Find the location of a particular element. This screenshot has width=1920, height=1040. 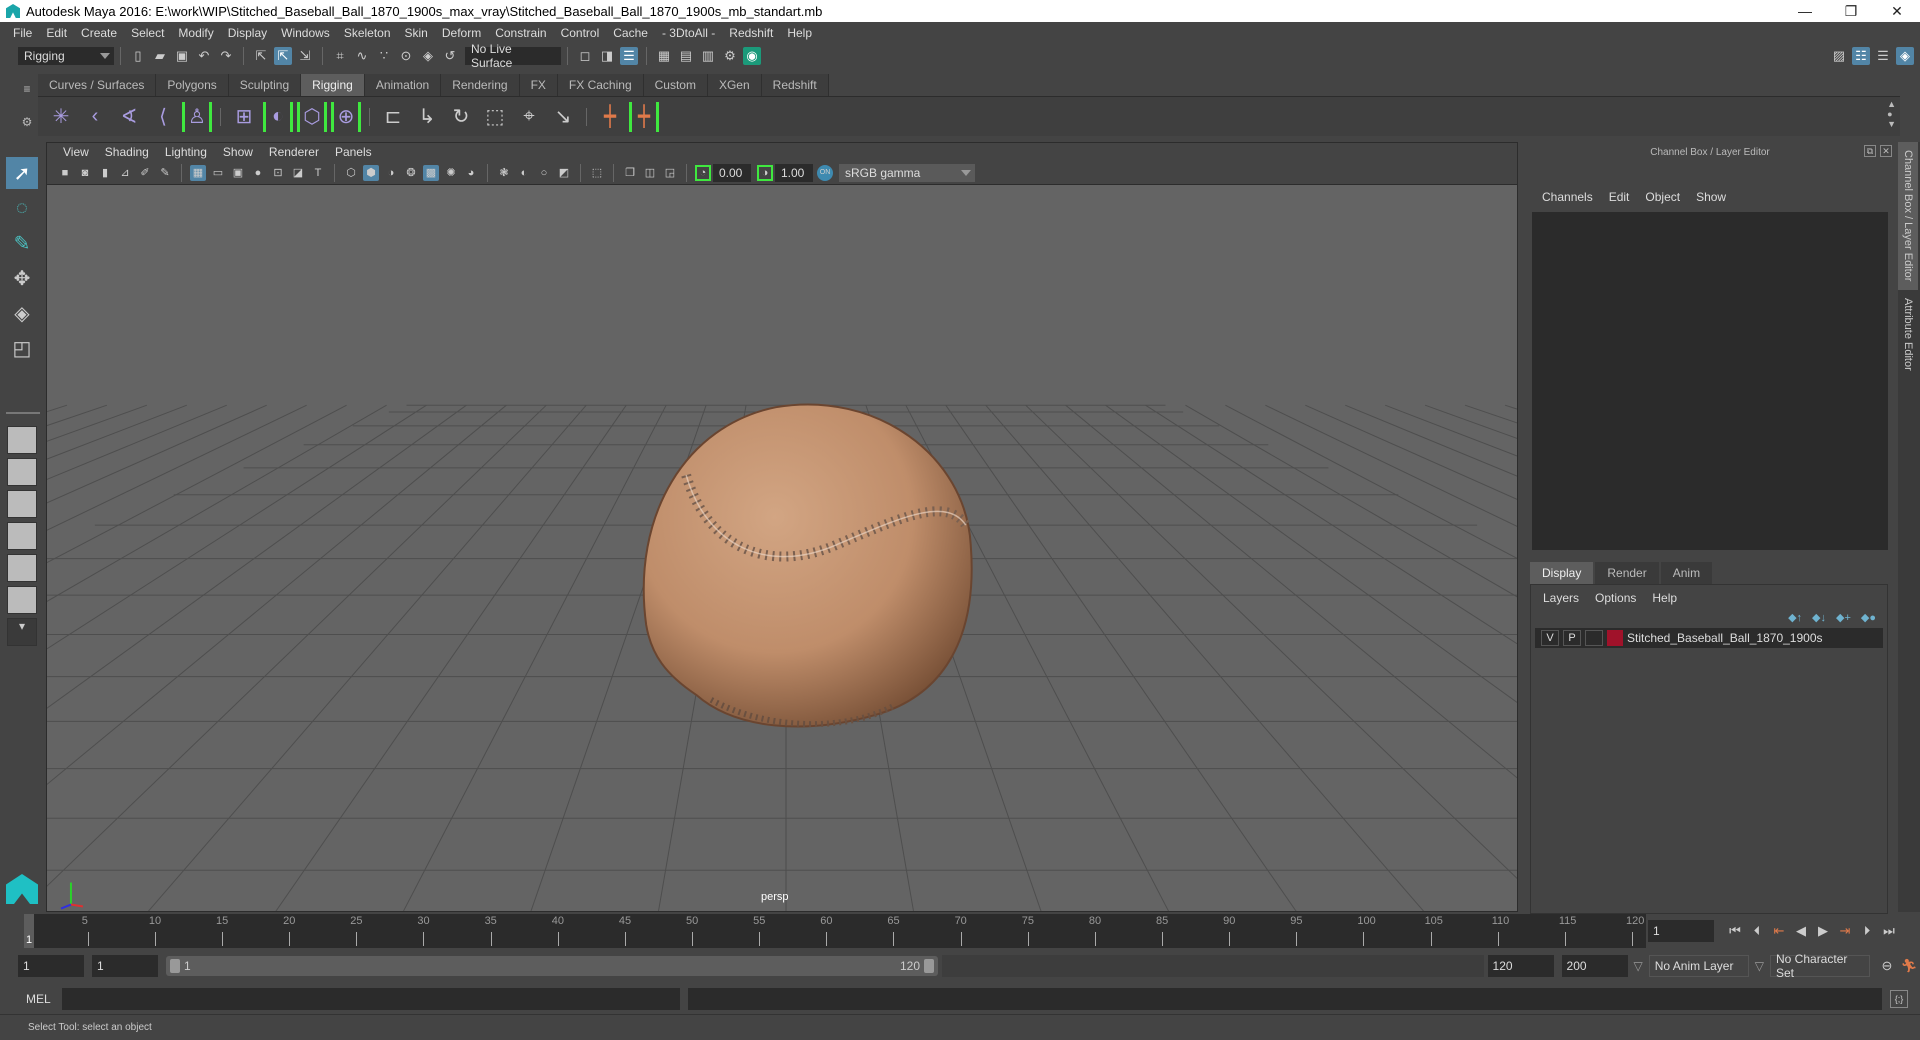

pole-vector-constraint-icon: ↘ is located at coordinates (563, 117).